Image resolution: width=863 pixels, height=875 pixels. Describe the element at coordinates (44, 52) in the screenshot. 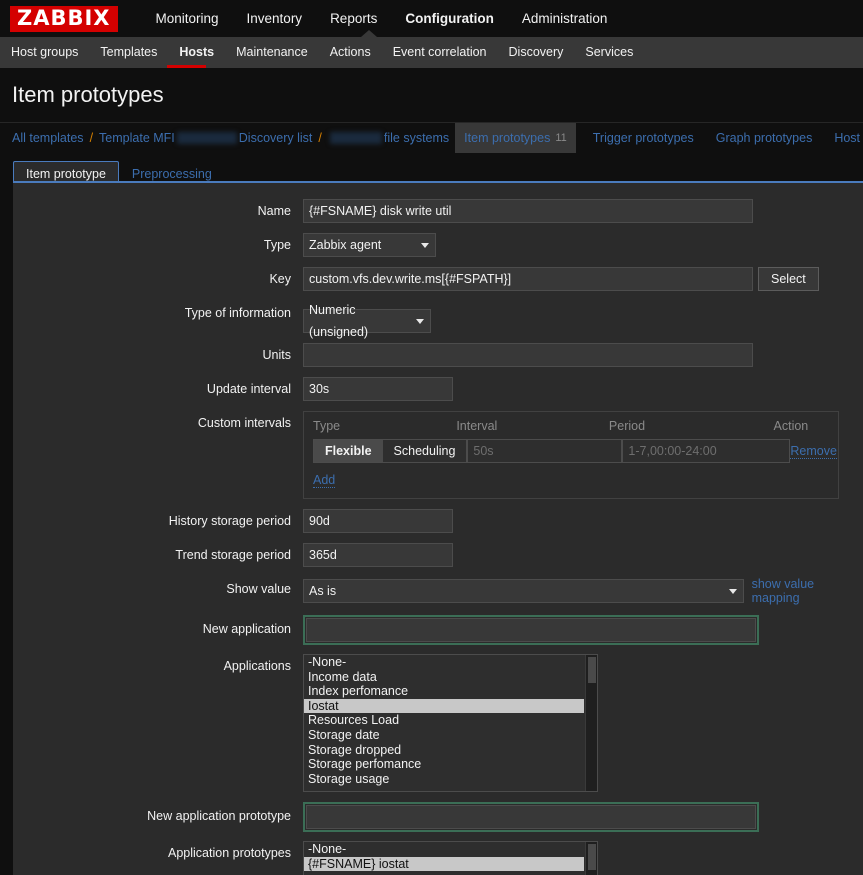

I see `subnav-item-host-groups: Host groups` at that location.